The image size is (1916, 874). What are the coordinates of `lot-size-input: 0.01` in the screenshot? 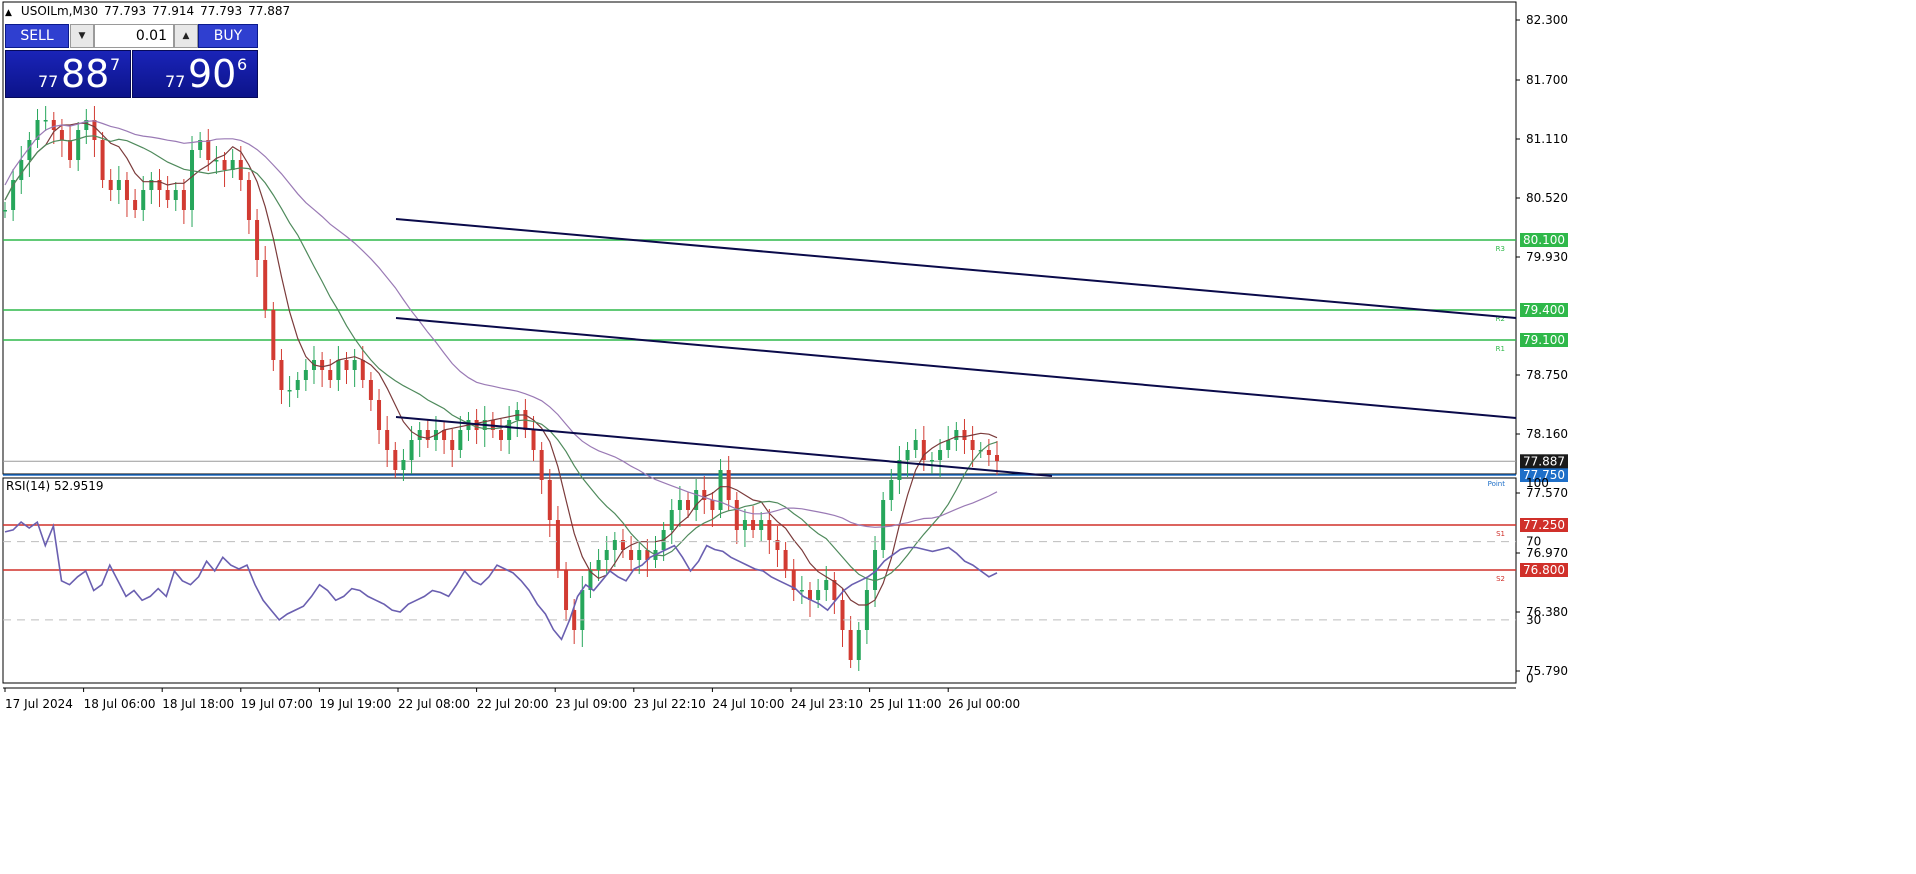 It's located at (134, 36).